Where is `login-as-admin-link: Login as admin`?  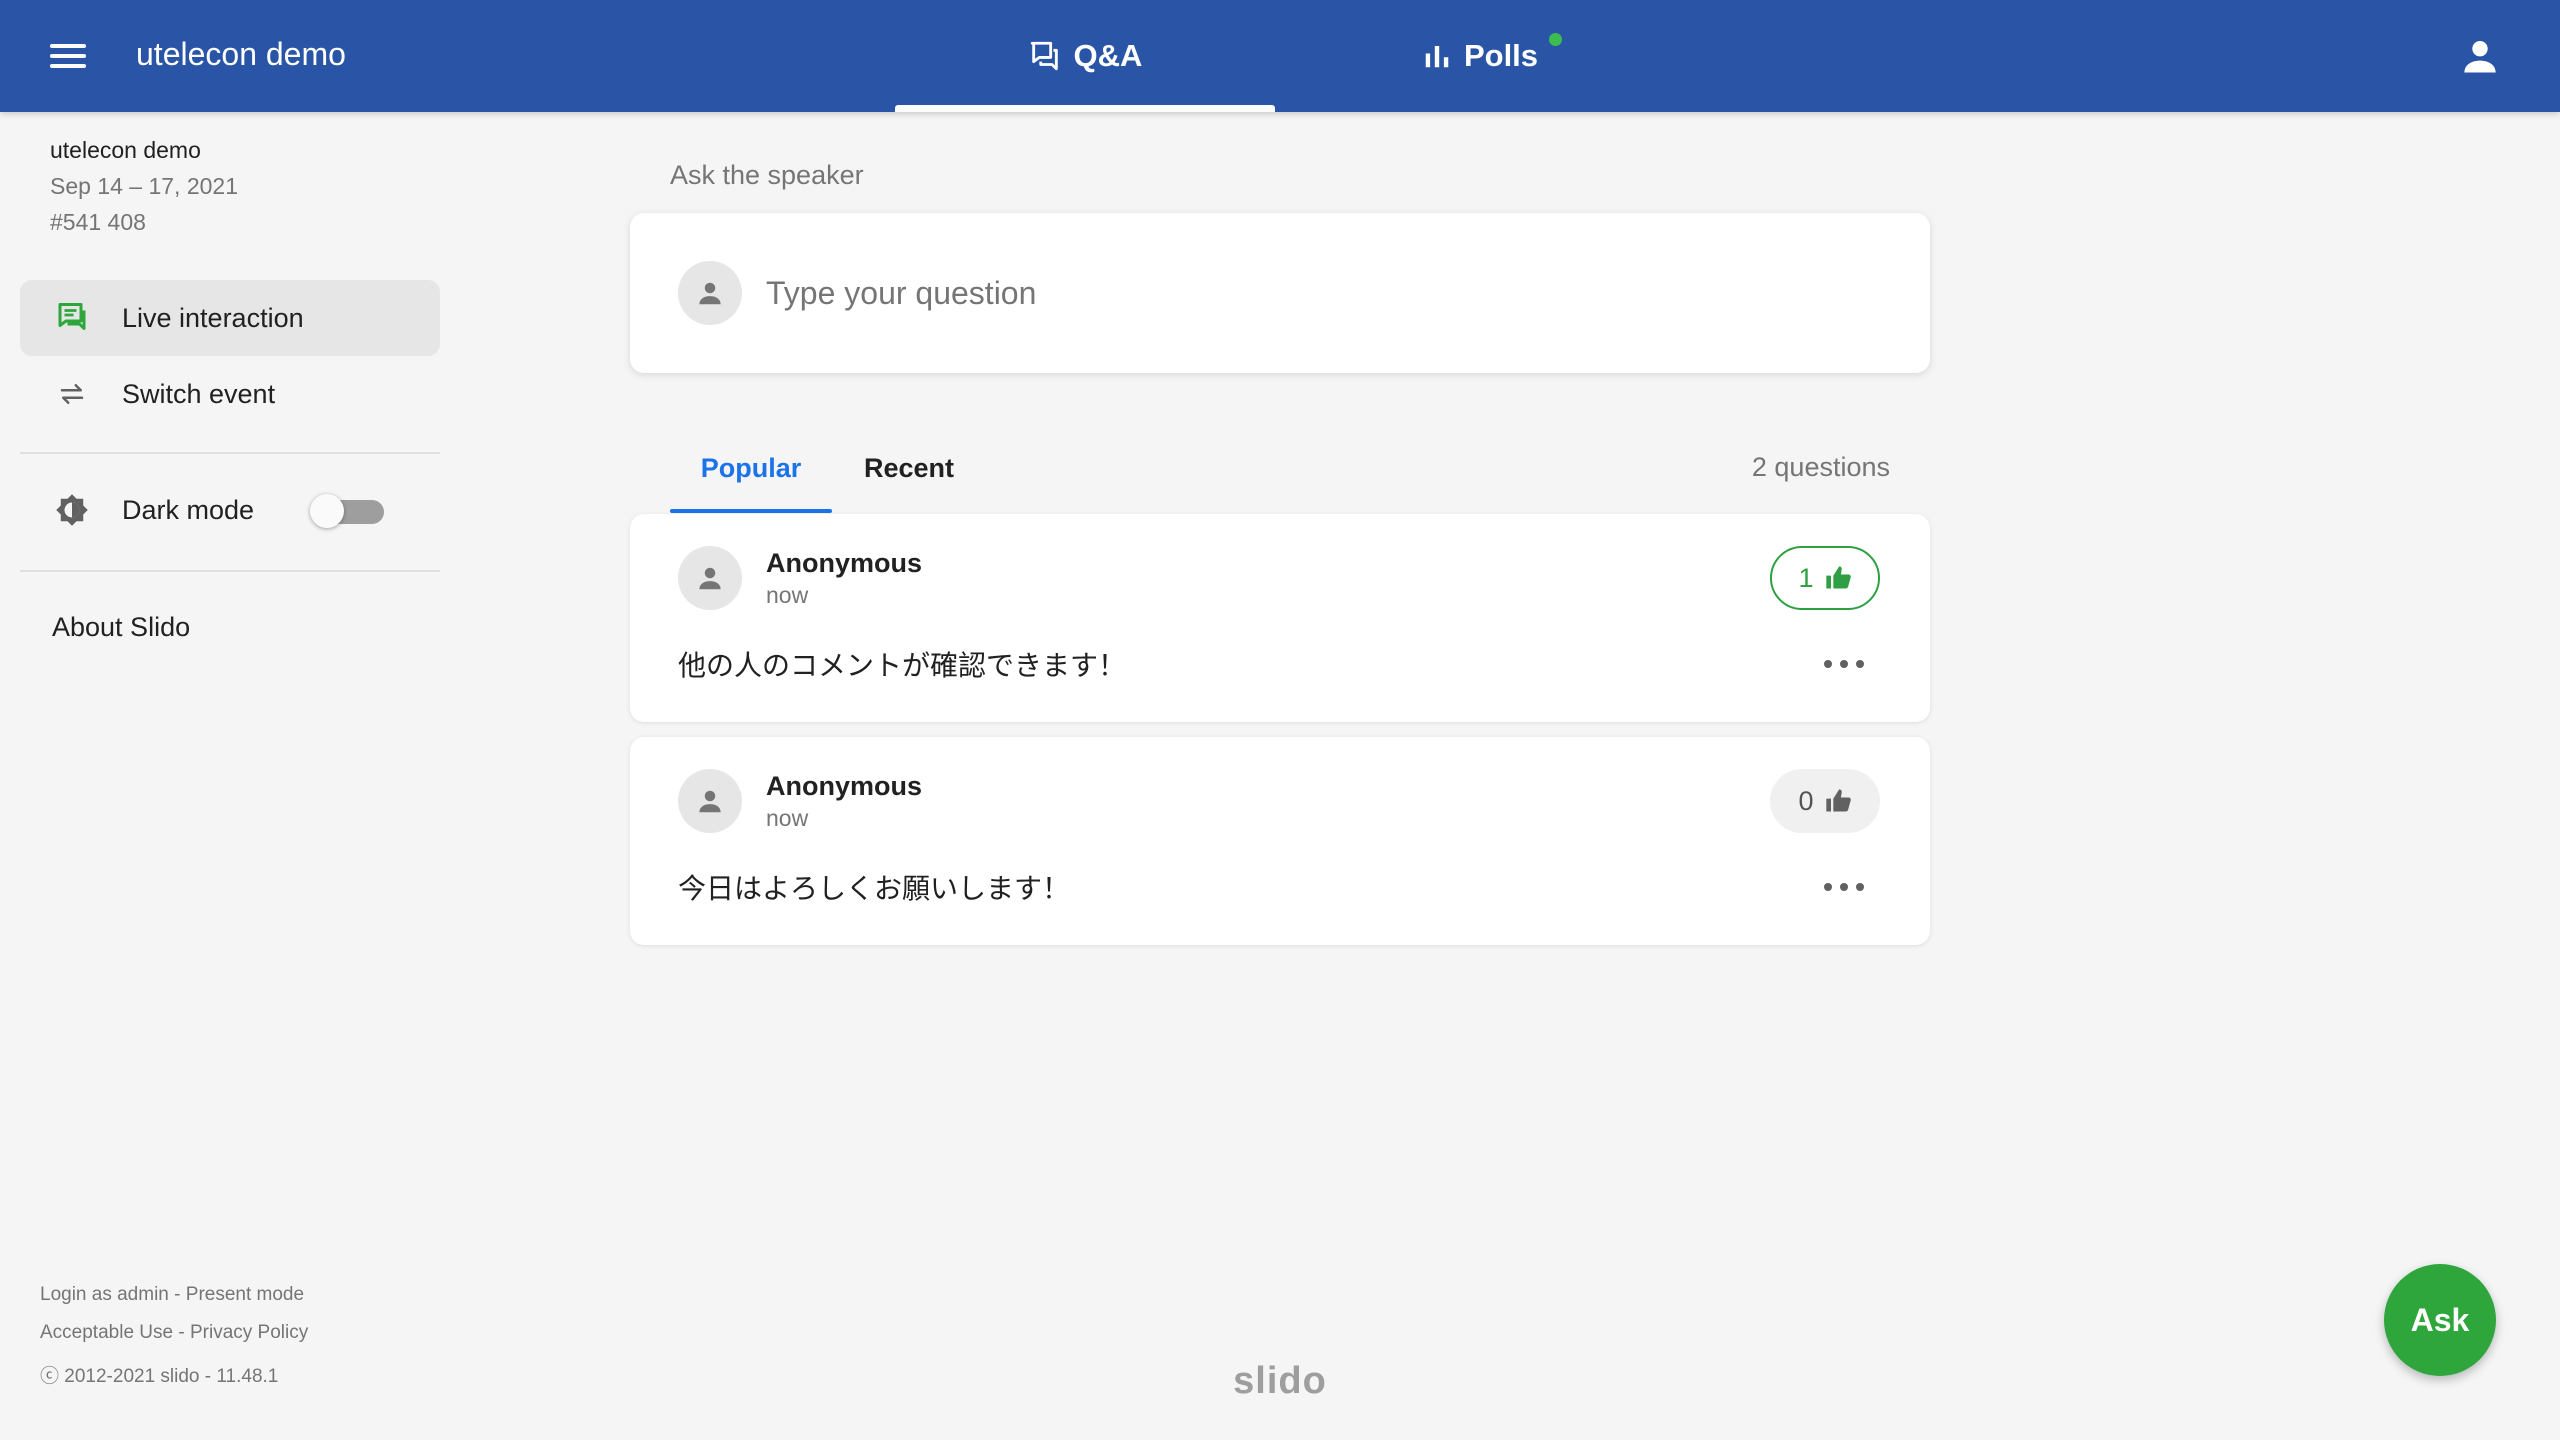 login-as-admin-link: Login as admin is located at coordinates (104, 1294).